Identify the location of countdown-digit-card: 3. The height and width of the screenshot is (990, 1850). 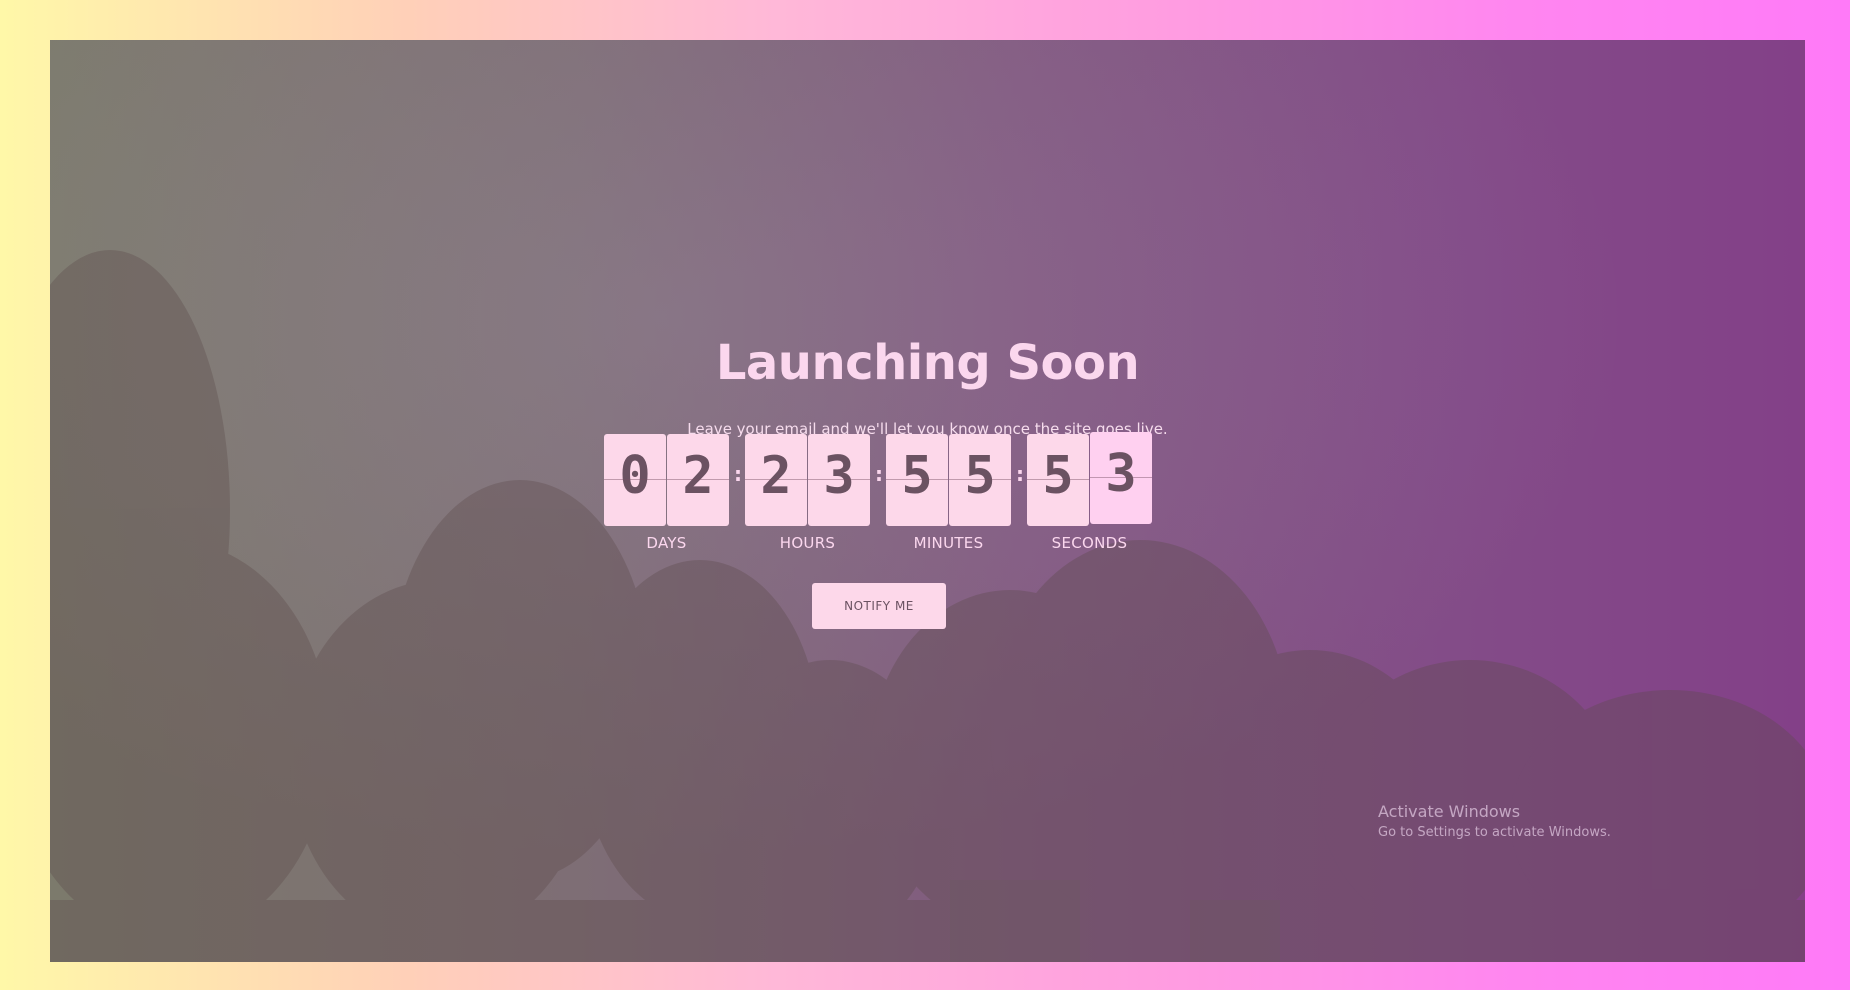
(839, 480).